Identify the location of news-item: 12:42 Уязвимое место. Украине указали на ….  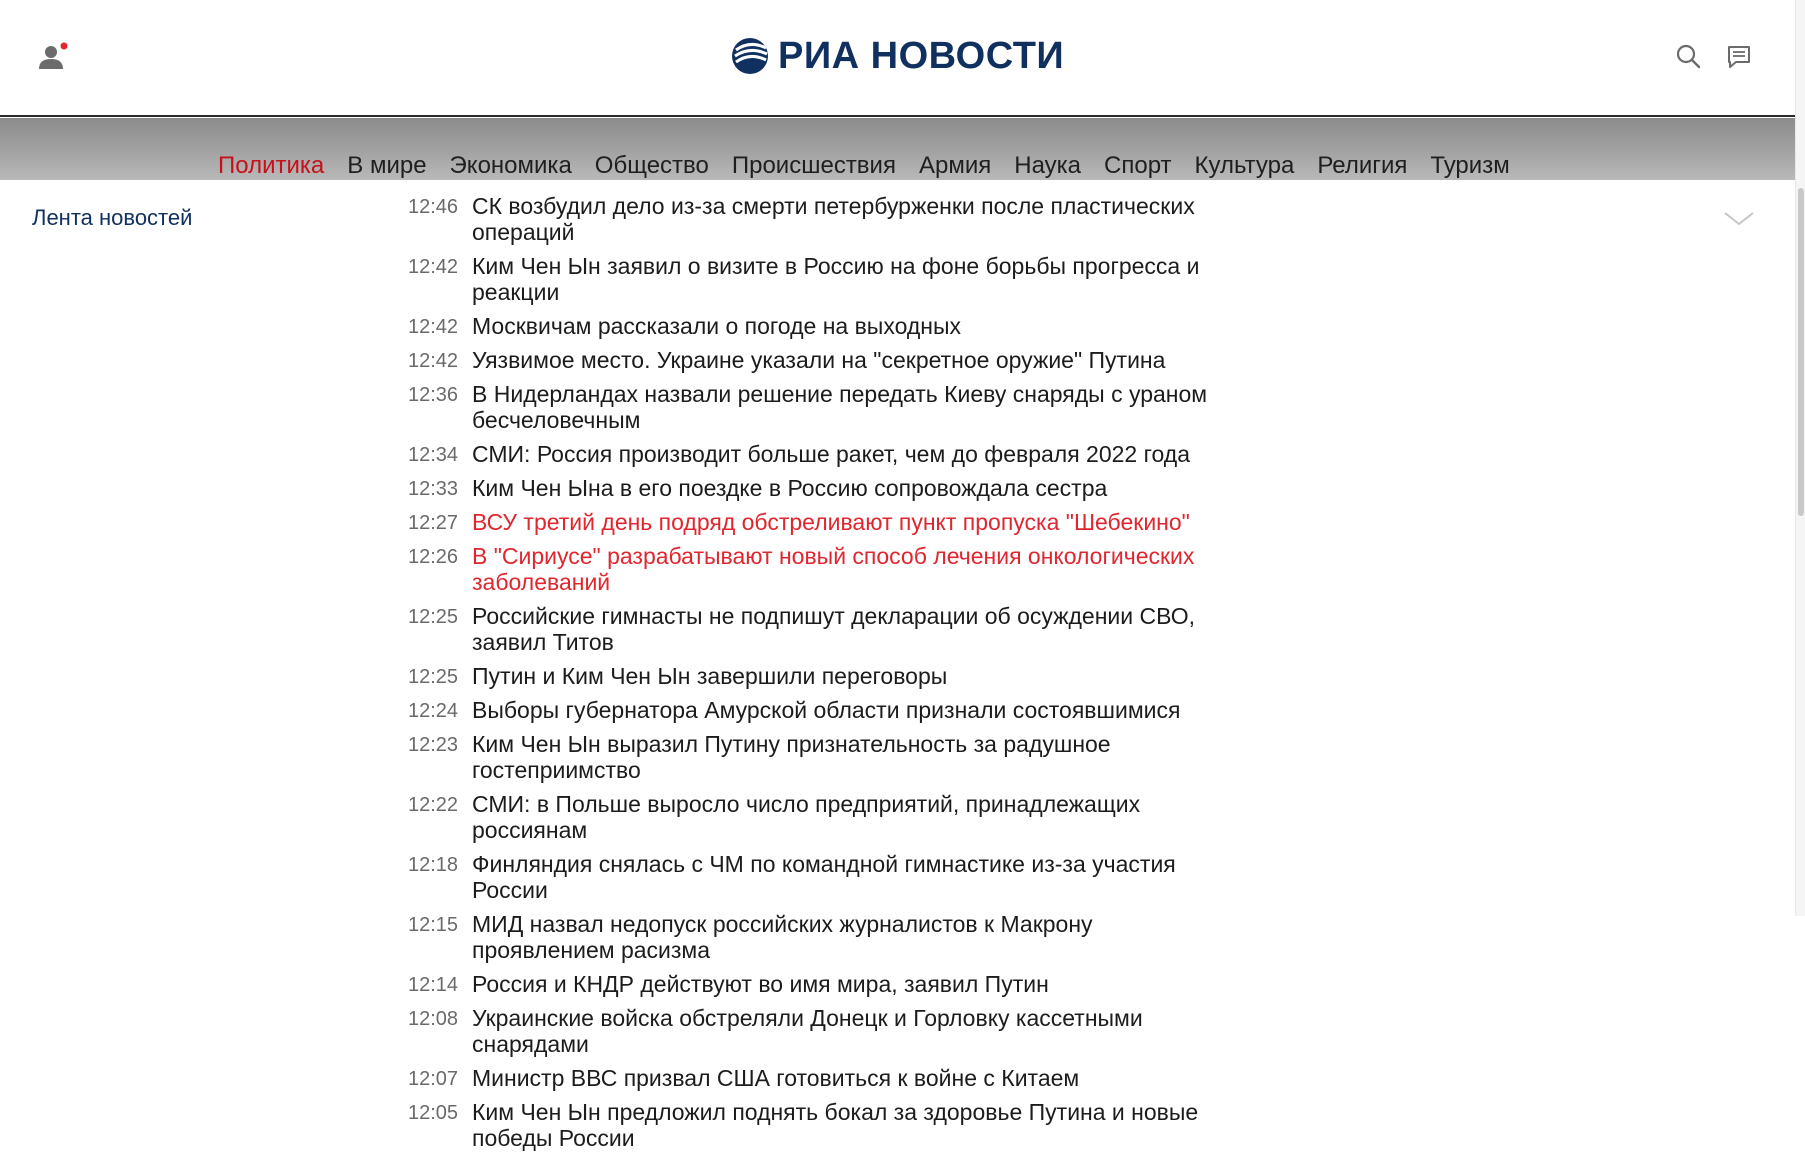
(918, 360).